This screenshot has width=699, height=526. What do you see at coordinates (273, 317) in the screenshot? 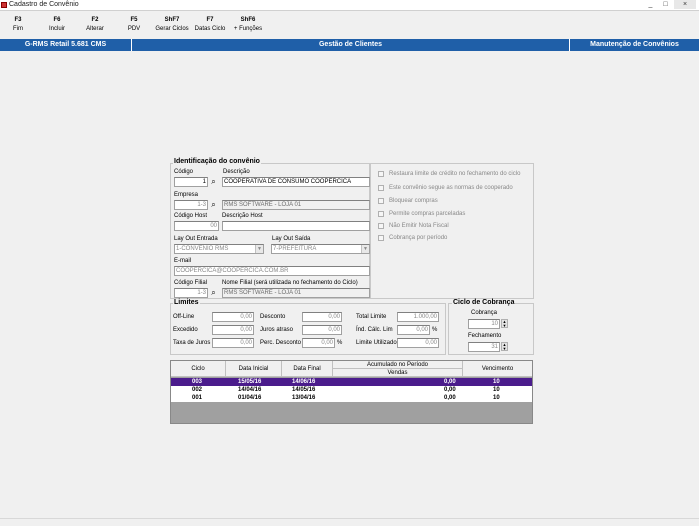
I see `desconto-label: Desconto` at bounding box center [273, 317].